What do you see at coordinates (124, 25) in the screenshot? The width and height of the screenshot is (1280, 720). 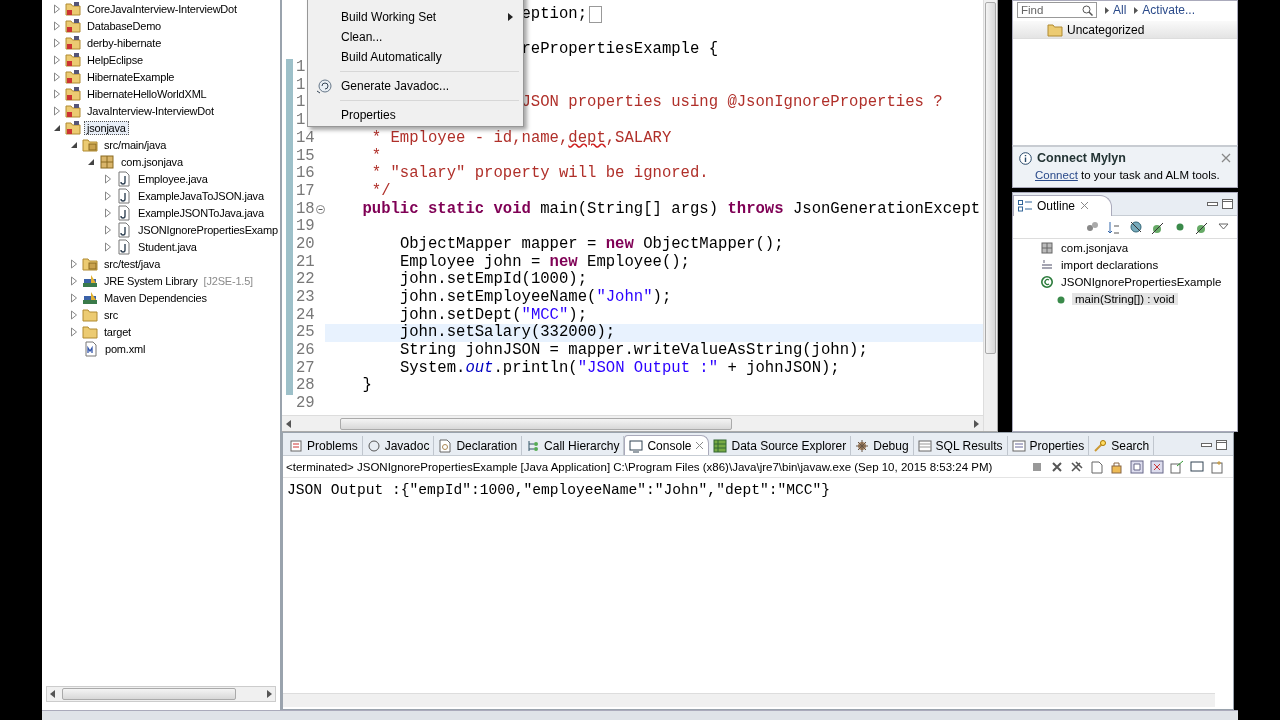 I see `tree-item: DatabaseDemo` at bounding box center [124, 25].